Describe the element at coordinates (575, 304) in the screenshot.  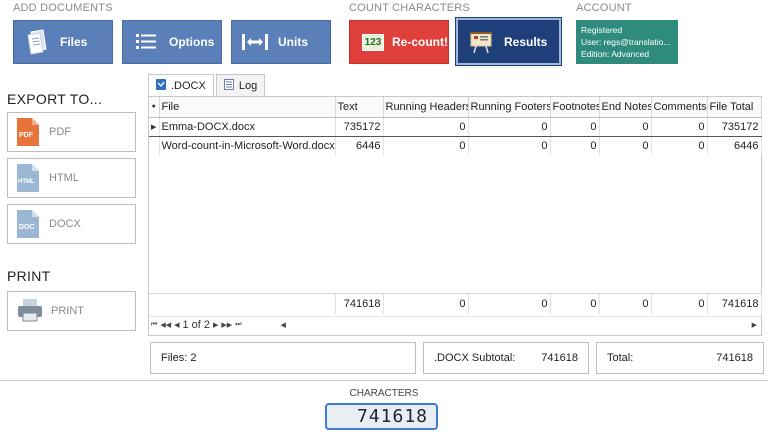
I see `total-footnotes: 0` at that location.